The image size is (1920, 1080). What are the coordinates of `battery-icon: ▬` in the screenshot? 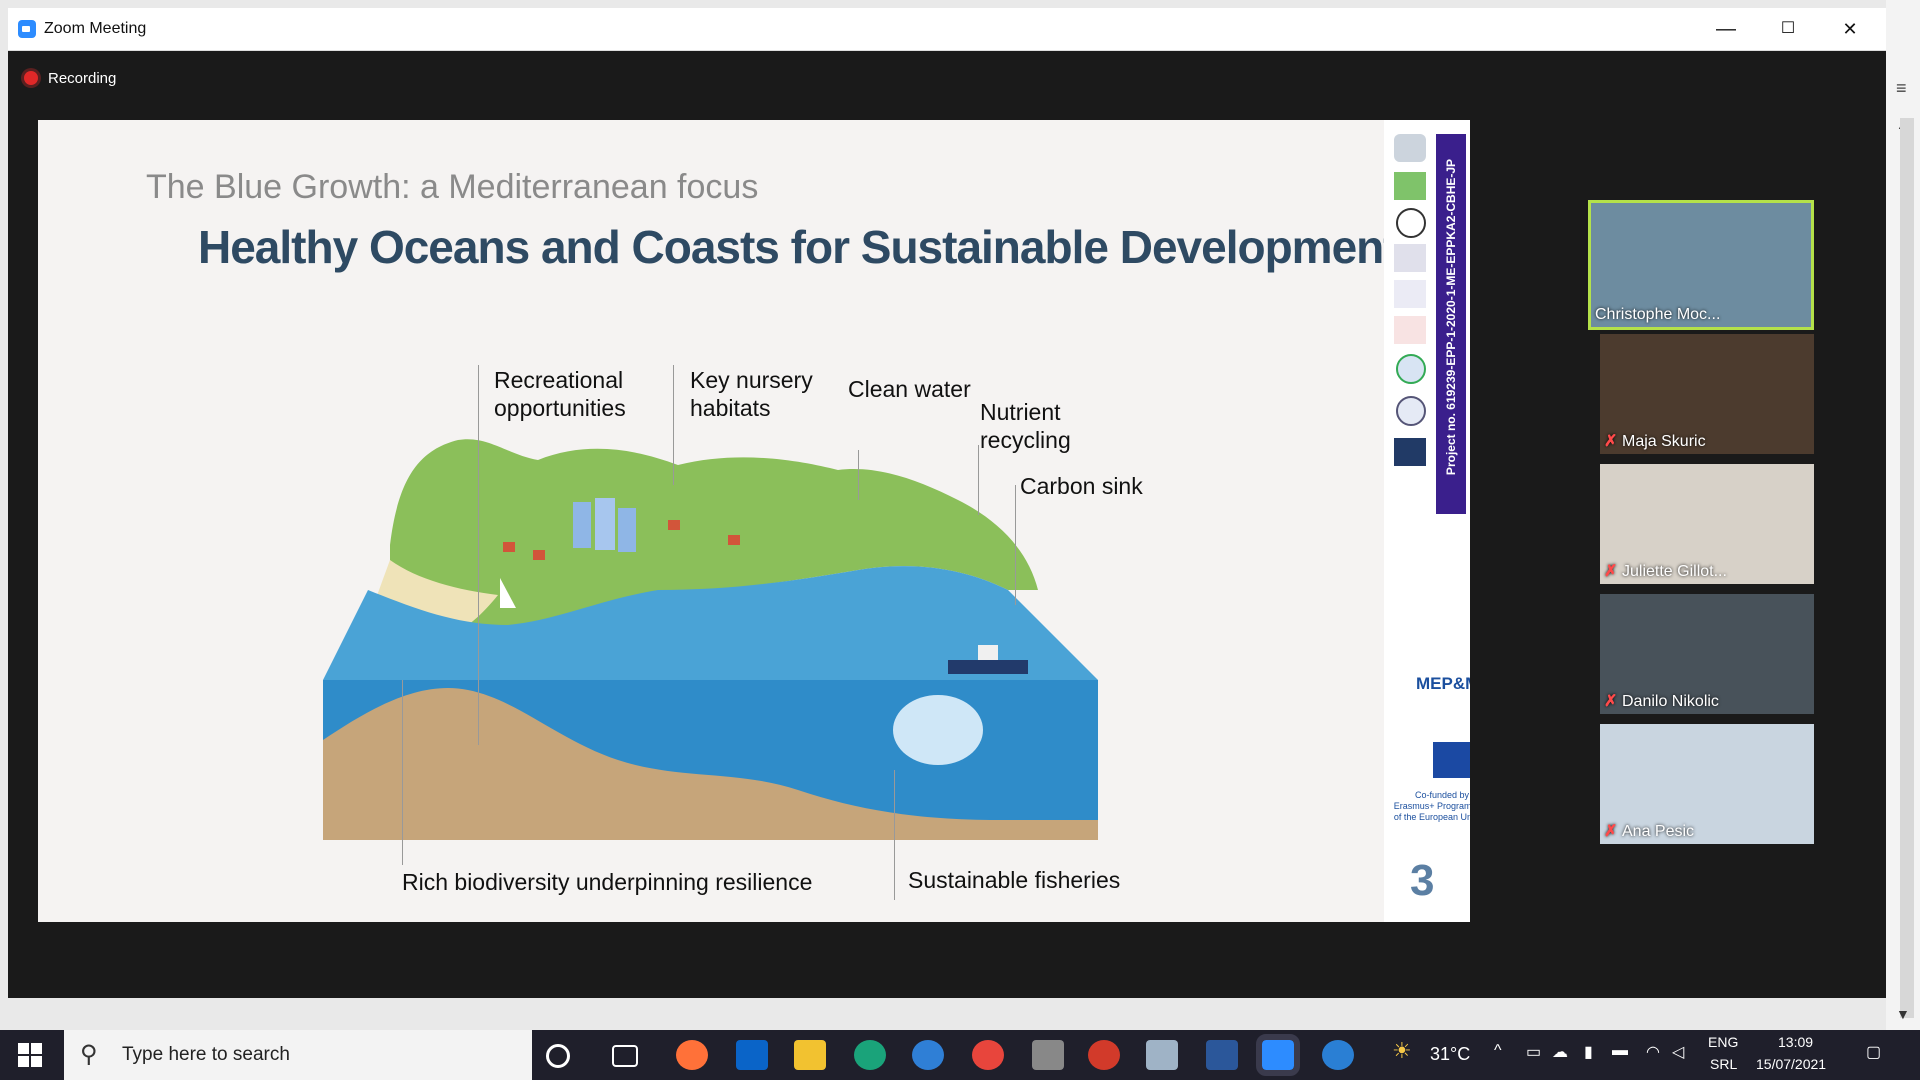 It's located at (1620, 1051).